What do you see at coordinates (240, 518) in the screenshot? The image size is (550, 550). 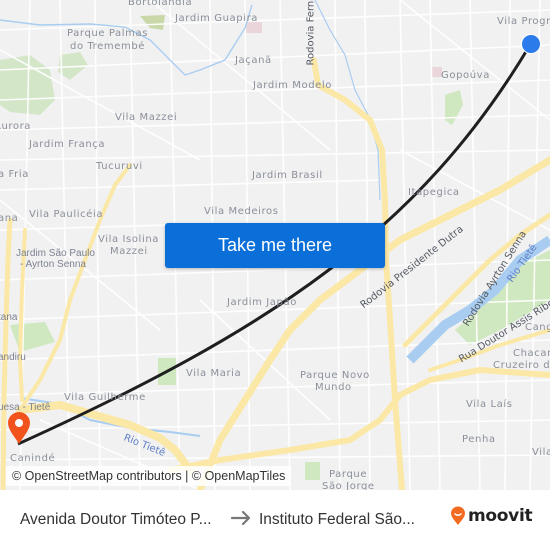 I see `arrow-right-icon` at bounding box center [240, 518].